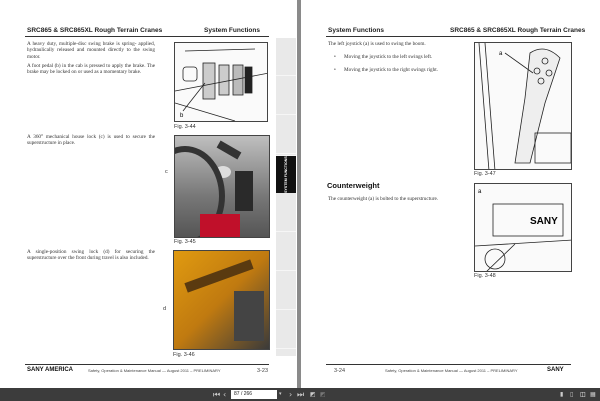  I want to click on figure-house-lock-photo, so click(222, 186).